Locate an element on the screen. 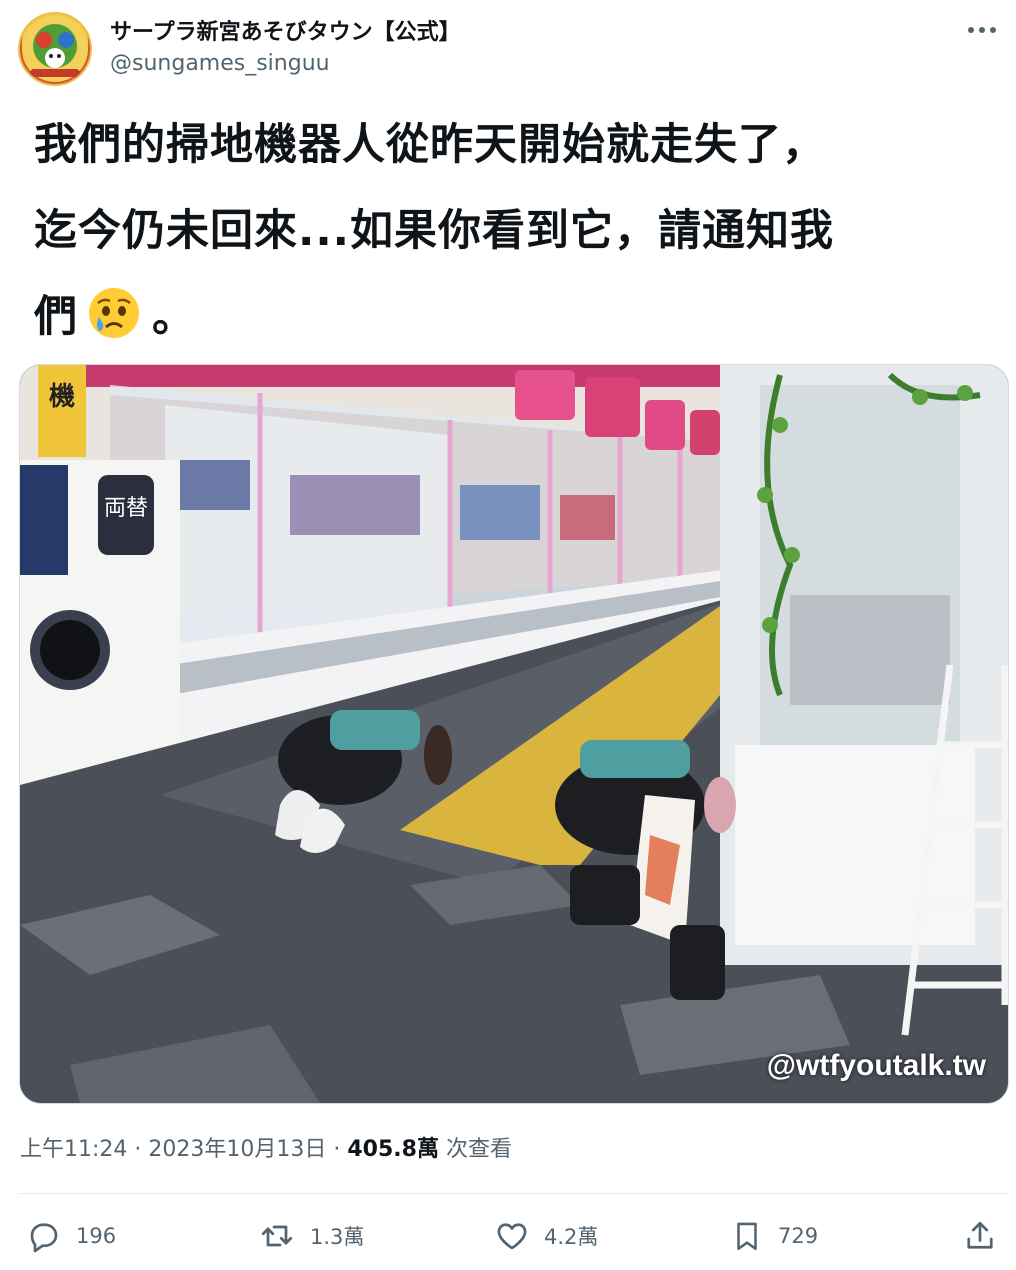 The width and height of the screenshot is (1016, 1270). more-dots-icon is located at coordinates (982, 30).